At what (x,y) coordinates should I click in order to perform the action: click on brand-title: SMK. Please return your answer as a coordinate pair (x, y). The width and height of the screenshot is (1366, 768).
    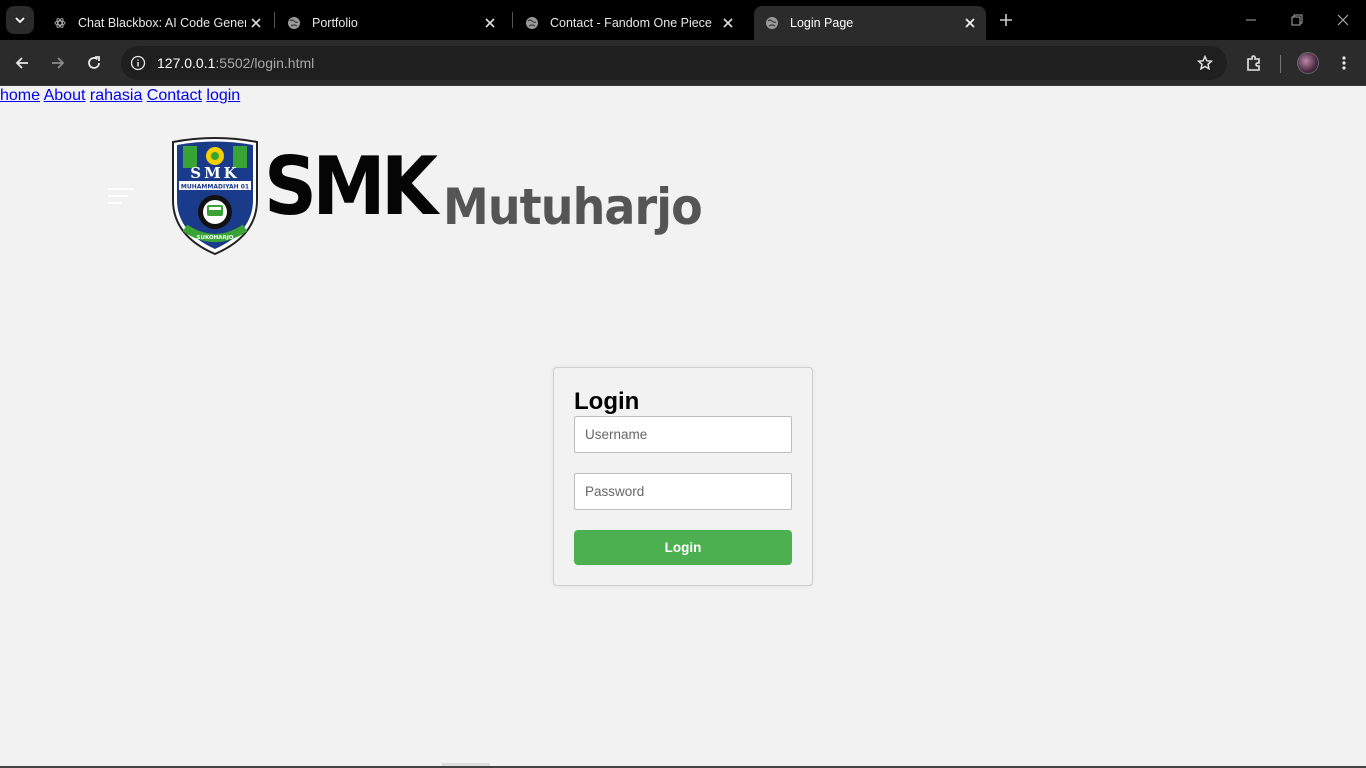
    Looking at the image, I should click on (351, 186).